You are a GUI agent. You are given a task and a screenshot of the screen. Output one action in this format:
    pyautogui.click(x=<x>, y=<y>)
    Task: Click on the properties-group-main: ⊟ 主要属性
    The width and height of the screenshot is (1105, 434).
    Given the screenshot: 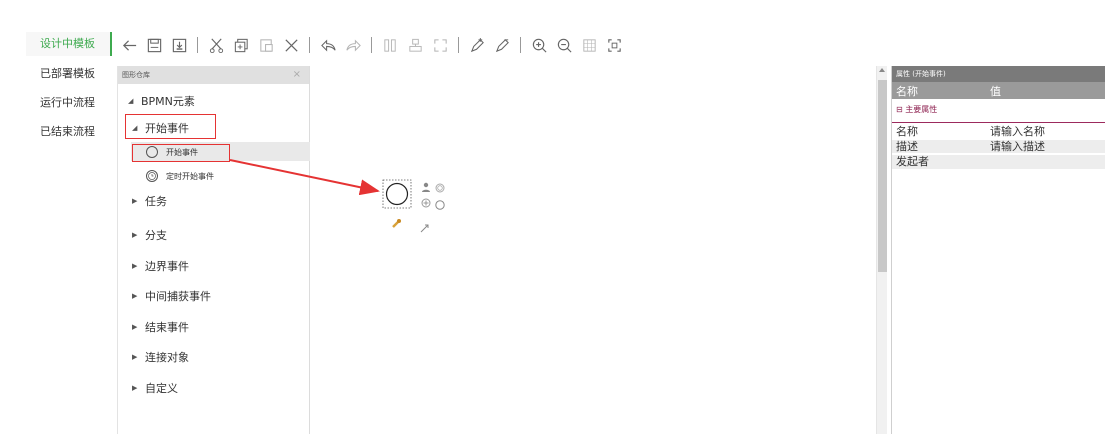 What is the action you would take?
    pyautogui.click(x=998, y=111)
    